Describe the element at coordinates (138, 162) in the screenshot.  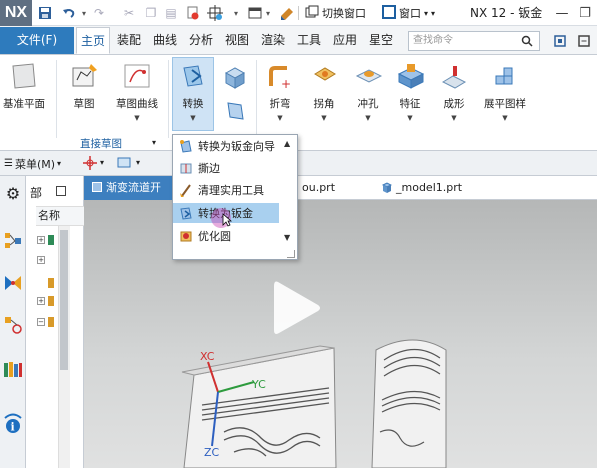
I see `view-orient-dropdown-icon: ▾` at that location.